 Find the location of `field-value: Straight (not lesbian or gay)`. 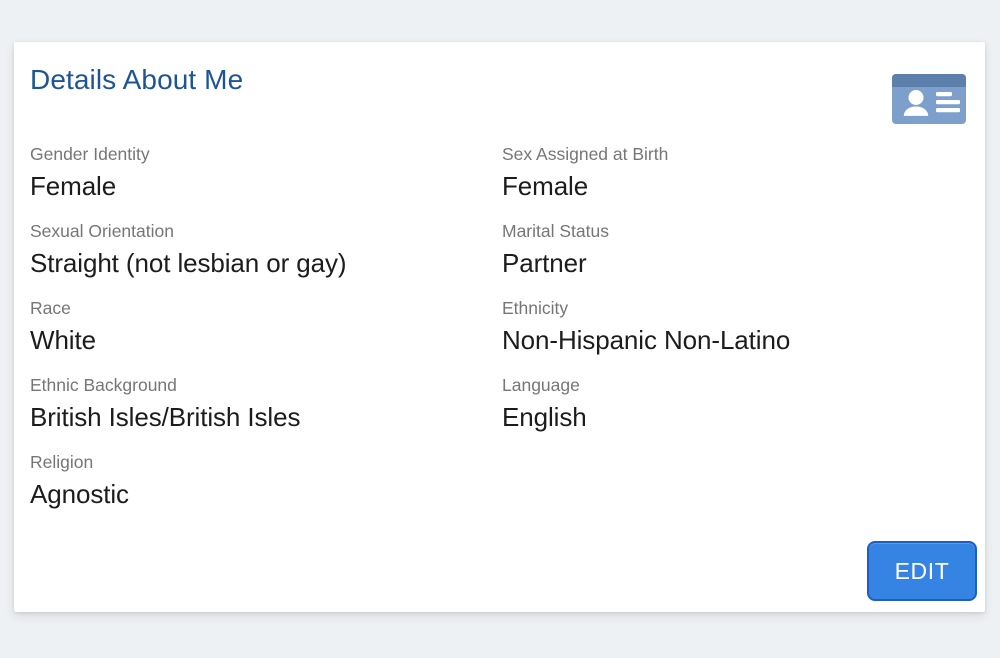

field-value: Straight (not lesbian or gay) is located at coordinates (188, 263).